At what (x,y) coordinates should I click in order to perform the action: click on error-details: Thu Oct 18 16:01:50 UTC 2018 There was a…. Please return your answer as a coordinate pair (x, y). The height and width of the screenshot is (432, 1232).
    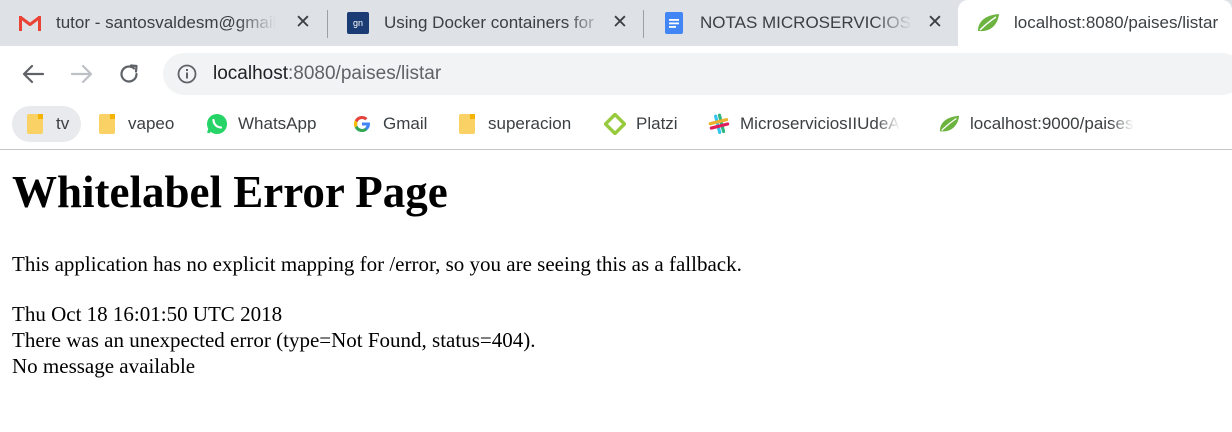
    Looking at the image, I should click on (273, 340).